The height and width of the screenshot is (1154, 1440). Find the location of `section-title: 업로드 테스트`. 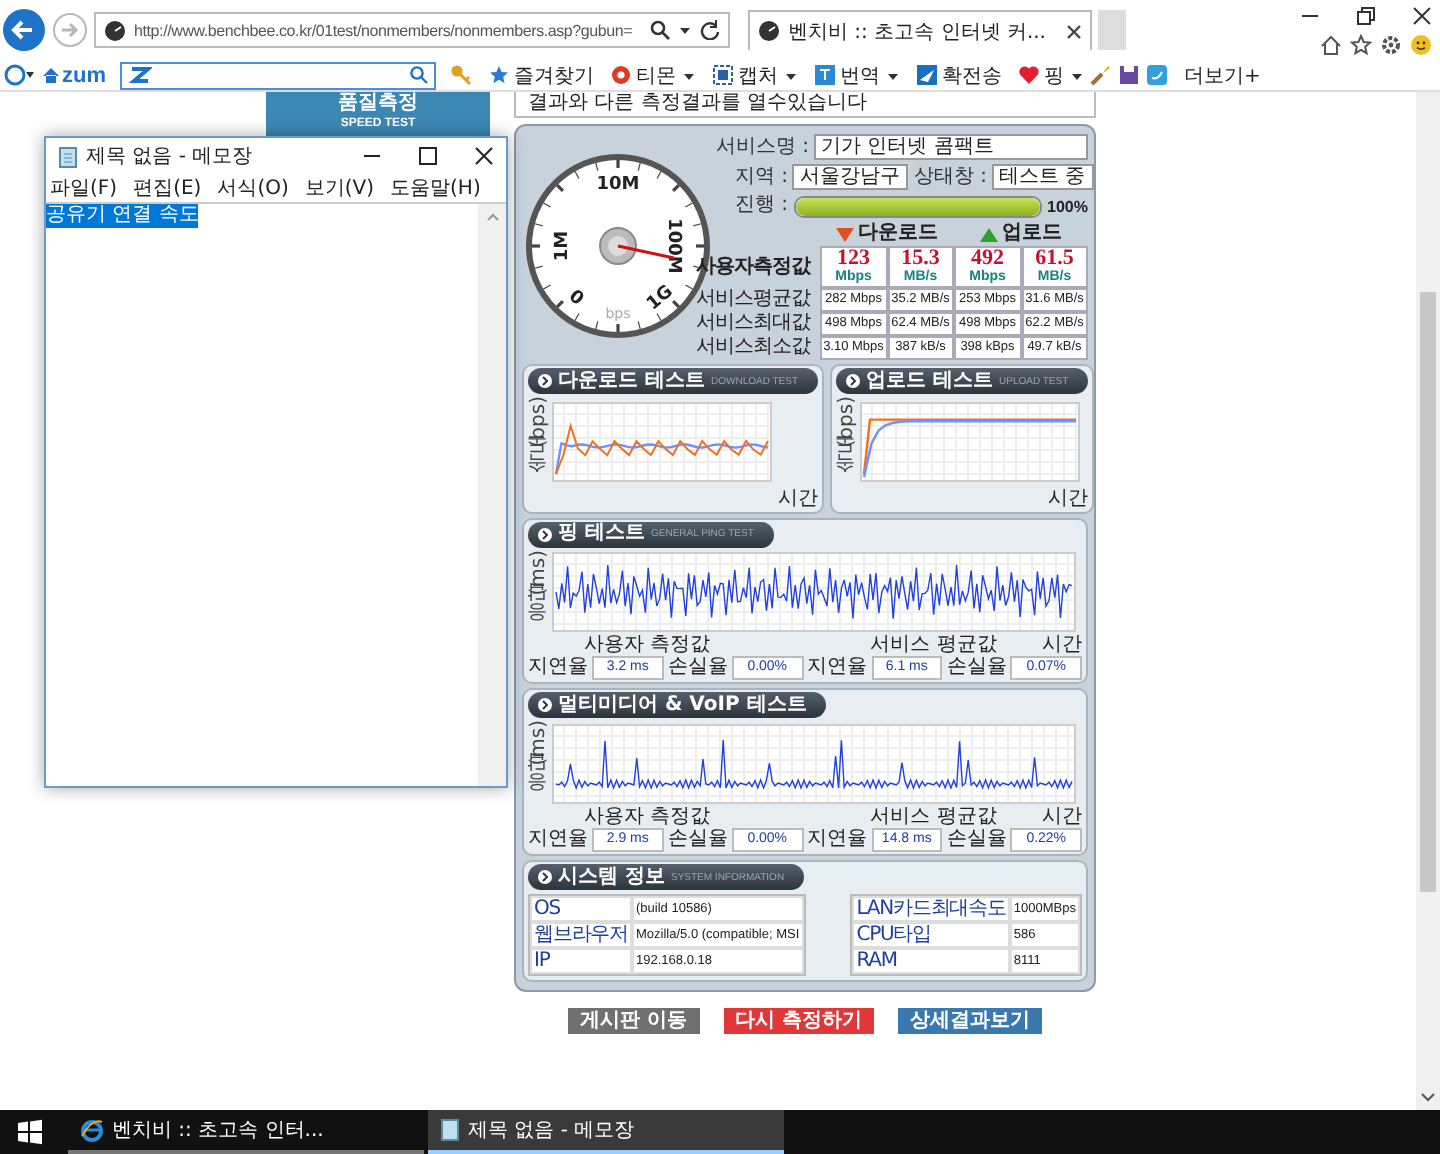

section-title: 업로드 테스트 is located at coordinates (929, 381).